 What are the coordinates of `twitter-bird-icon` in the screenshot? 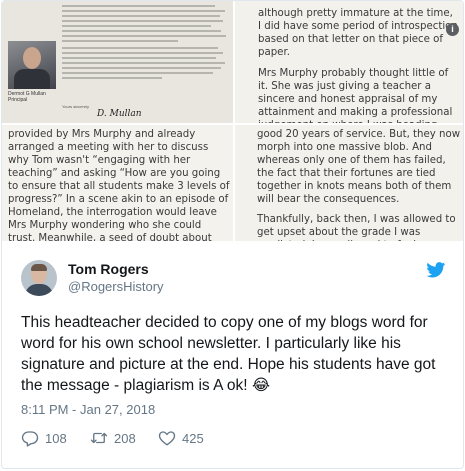 It's located at (436, 270).